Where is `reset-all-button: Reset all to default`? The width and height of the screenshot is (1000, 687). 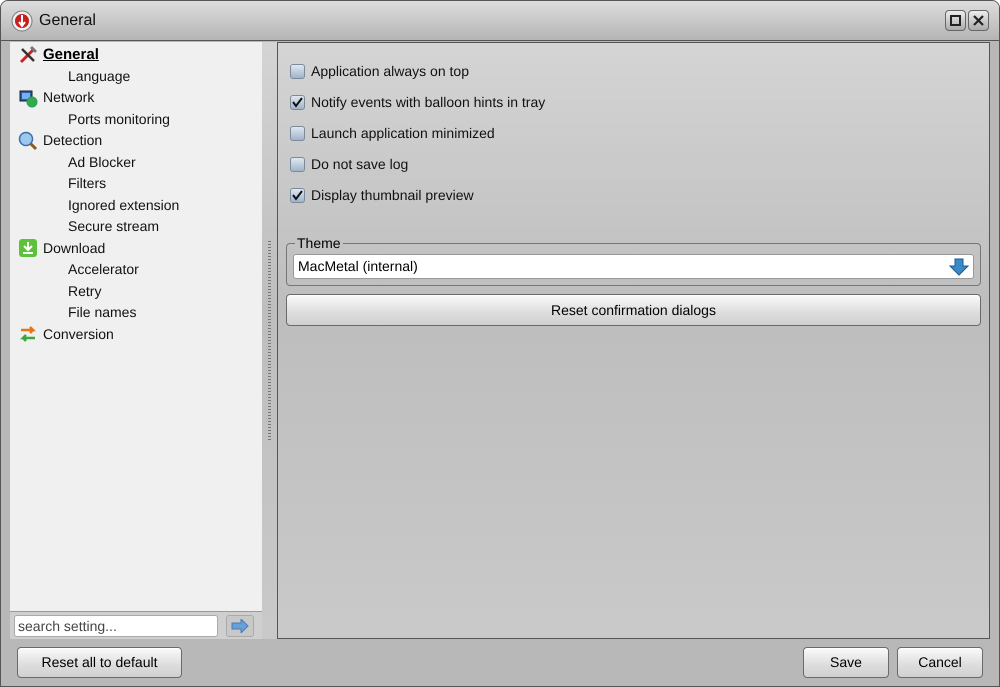 reset-all-button: Reset all to default is located at coordinates (99, 662).